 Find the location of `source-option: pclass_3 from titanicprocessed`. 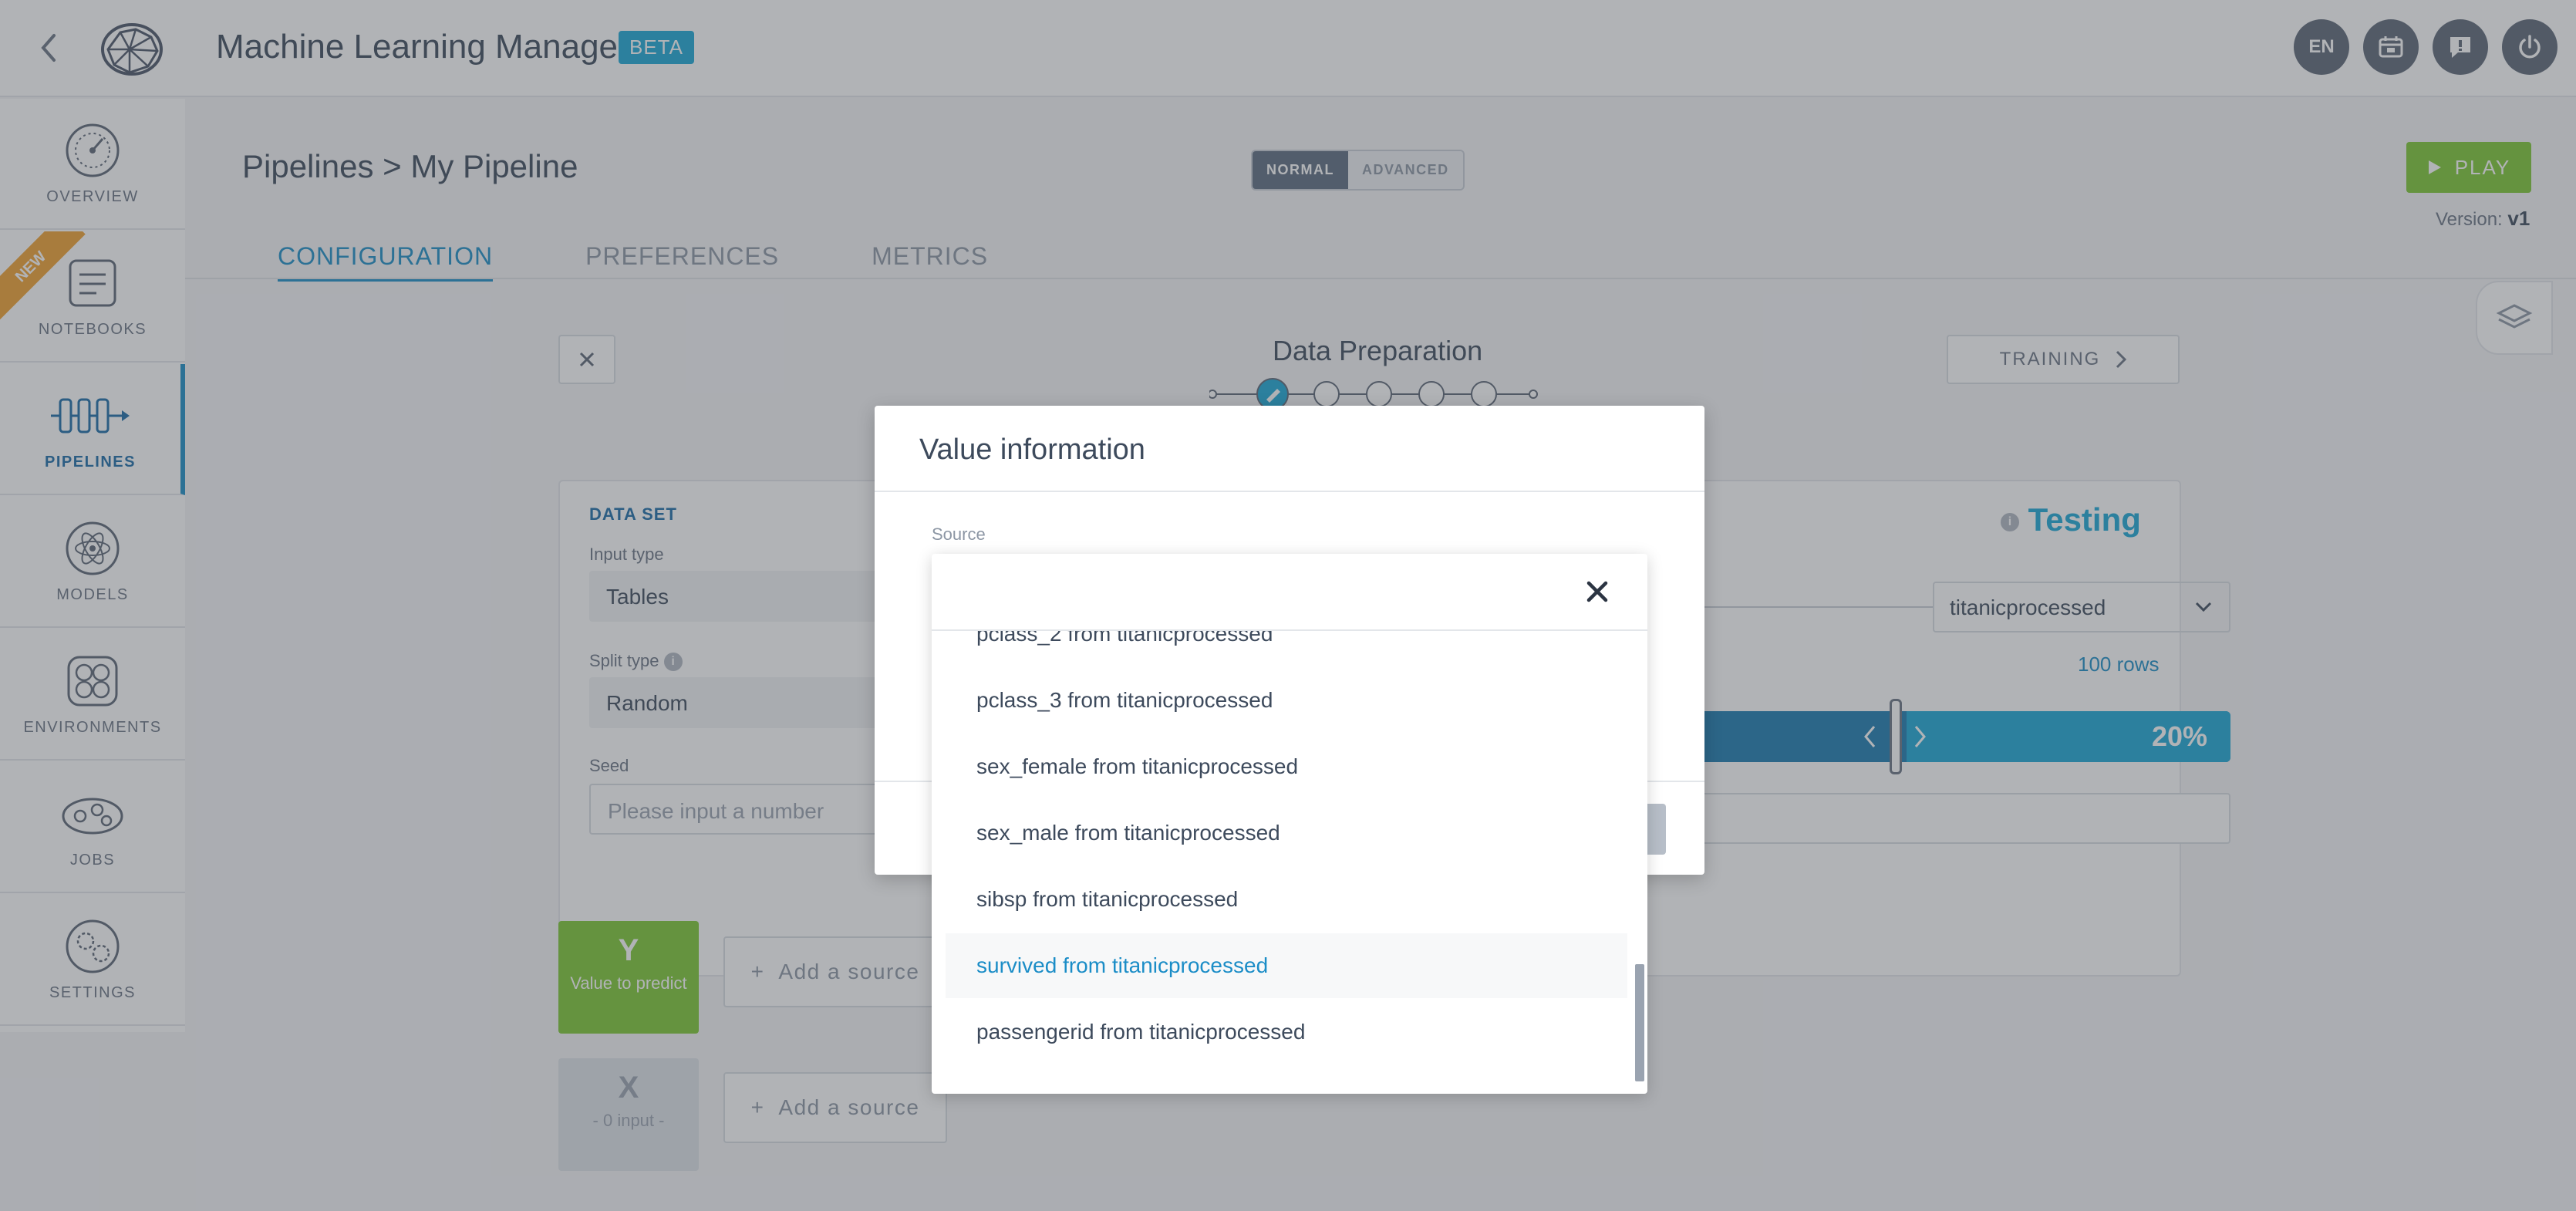

source-option: pclass_3 from titanicprocessed is located at coordinates (1286, 701).